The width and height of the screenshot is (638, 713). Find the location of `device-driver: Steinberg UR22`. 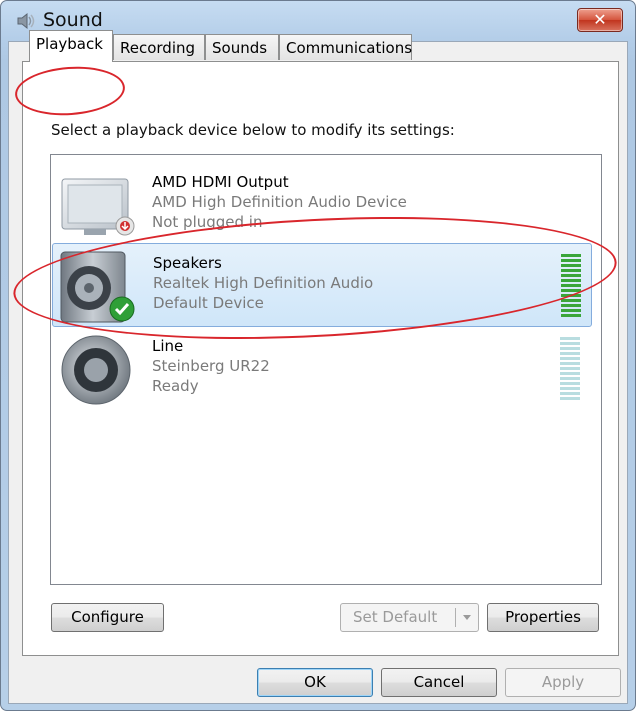

device-driver: Steinberg UR22 is located at coordinates (211, 366).